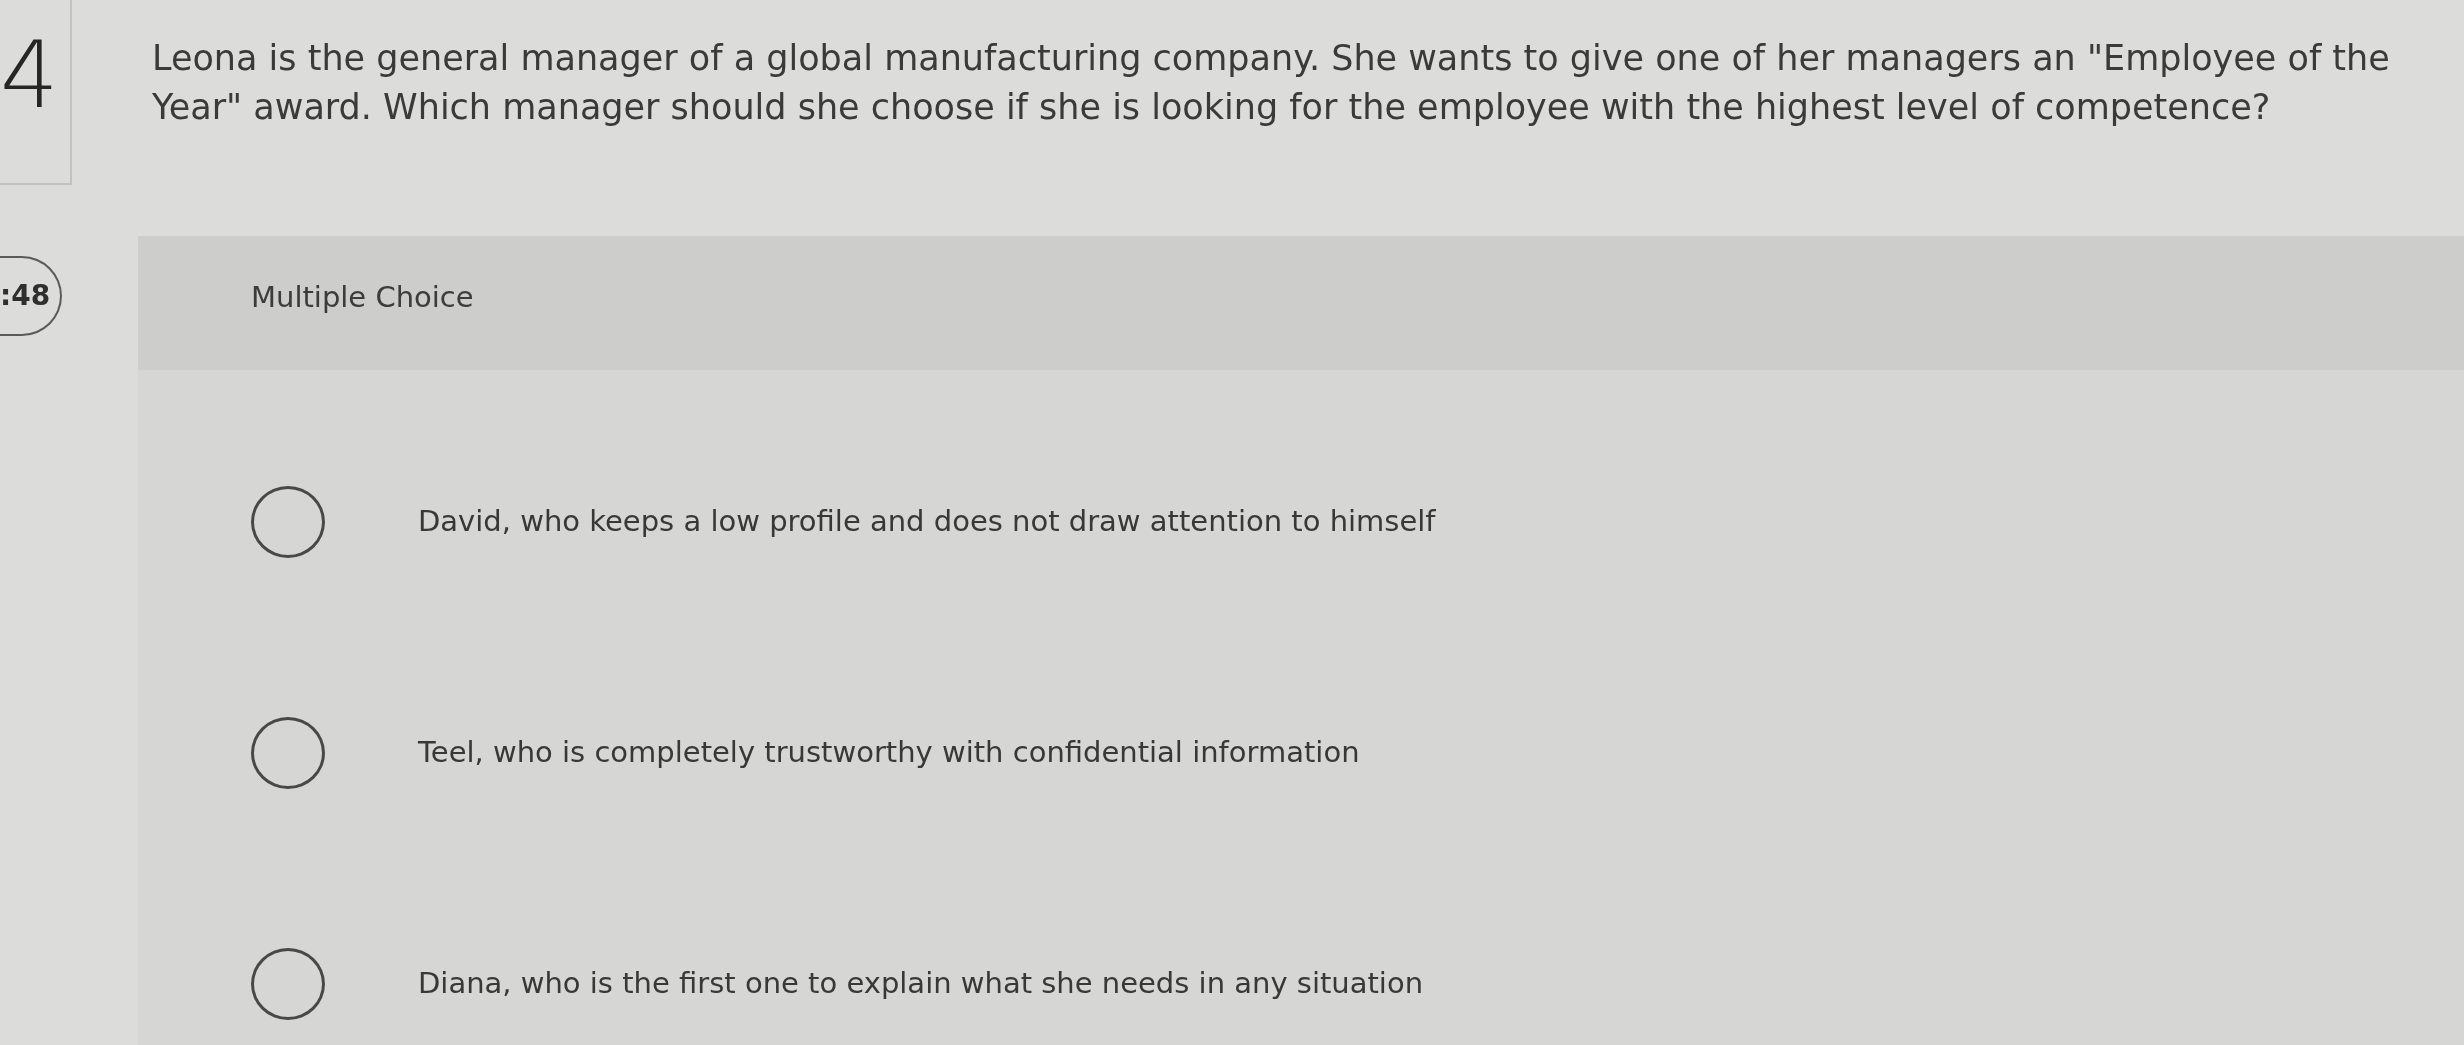 The height and width of the screenshot is (1045, 2464). Describe the element at coordinates (36, 92) in the screenshot. I see `question-number: 4` at that location.